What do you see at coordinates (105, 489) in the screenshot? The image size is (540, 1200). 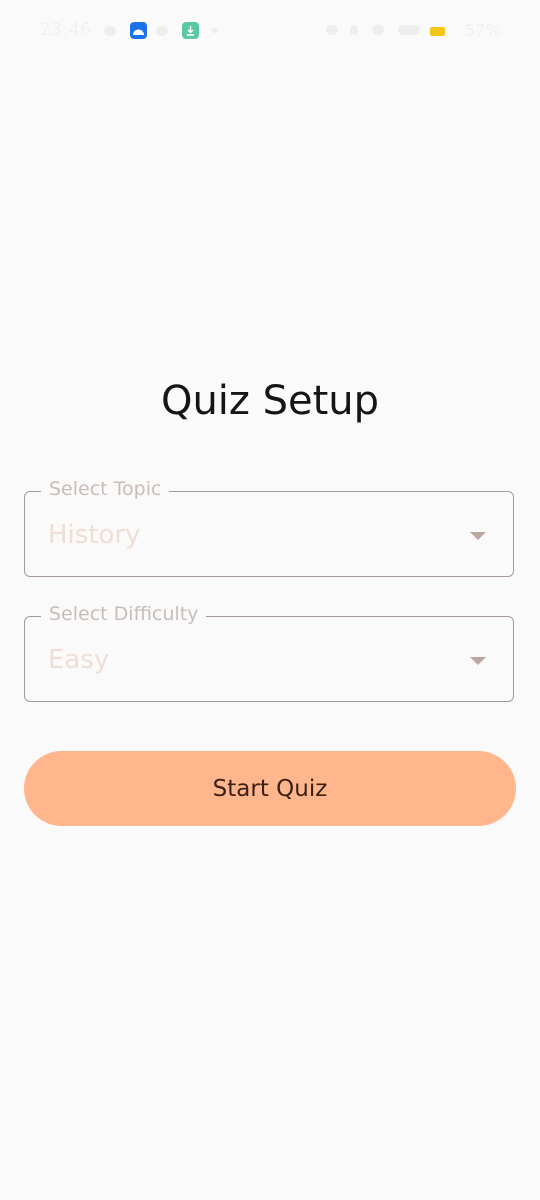 I see `topic-label: Select Topic` at bounding box center [105, 489].